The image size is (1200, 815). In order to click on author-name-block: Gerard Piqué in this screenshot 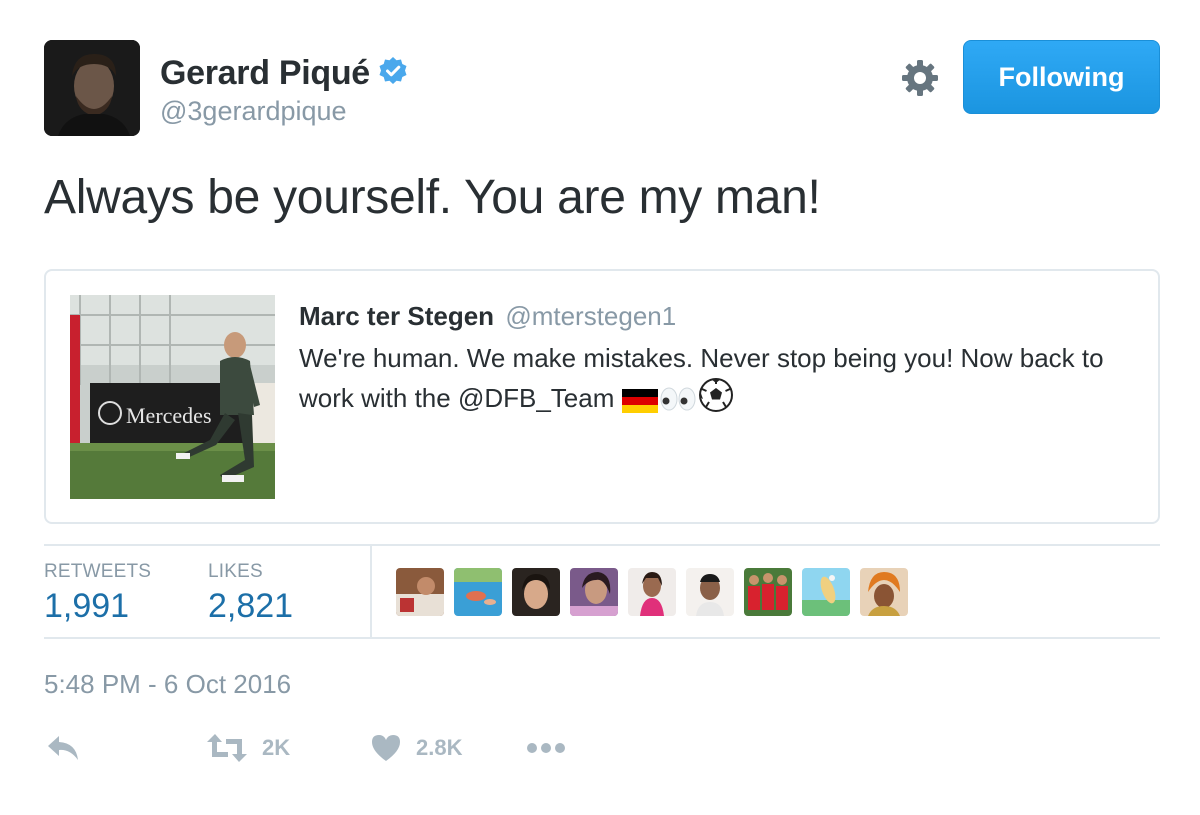, I will do `click(284, 73)`.